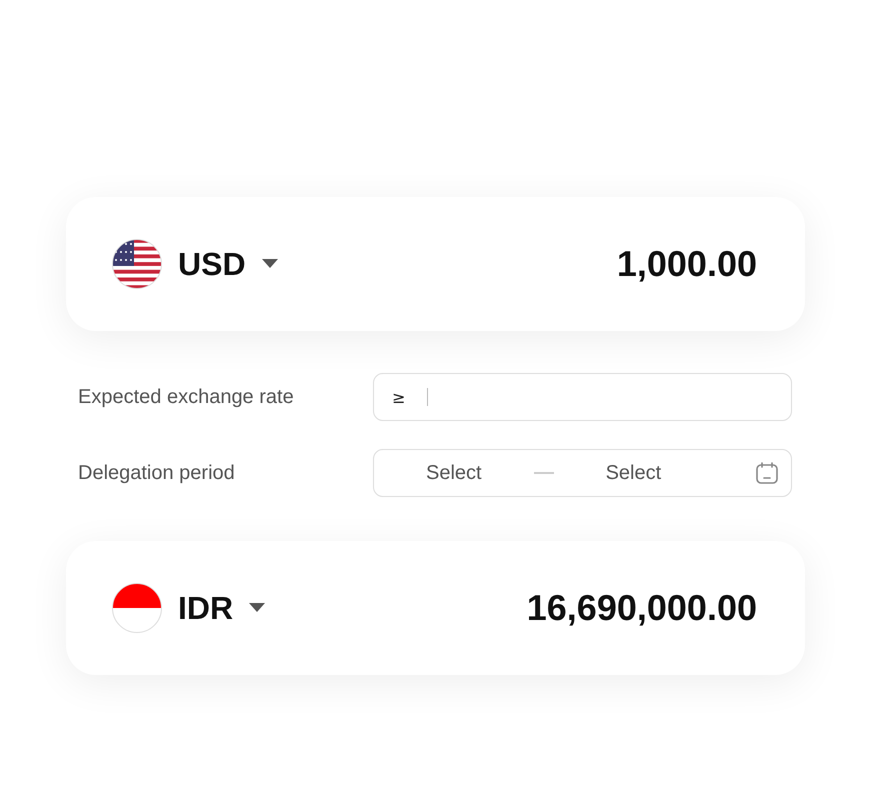 This screenshot has width=870, height=792. I want to click on currency-selector: IDR, so click(189, 608).